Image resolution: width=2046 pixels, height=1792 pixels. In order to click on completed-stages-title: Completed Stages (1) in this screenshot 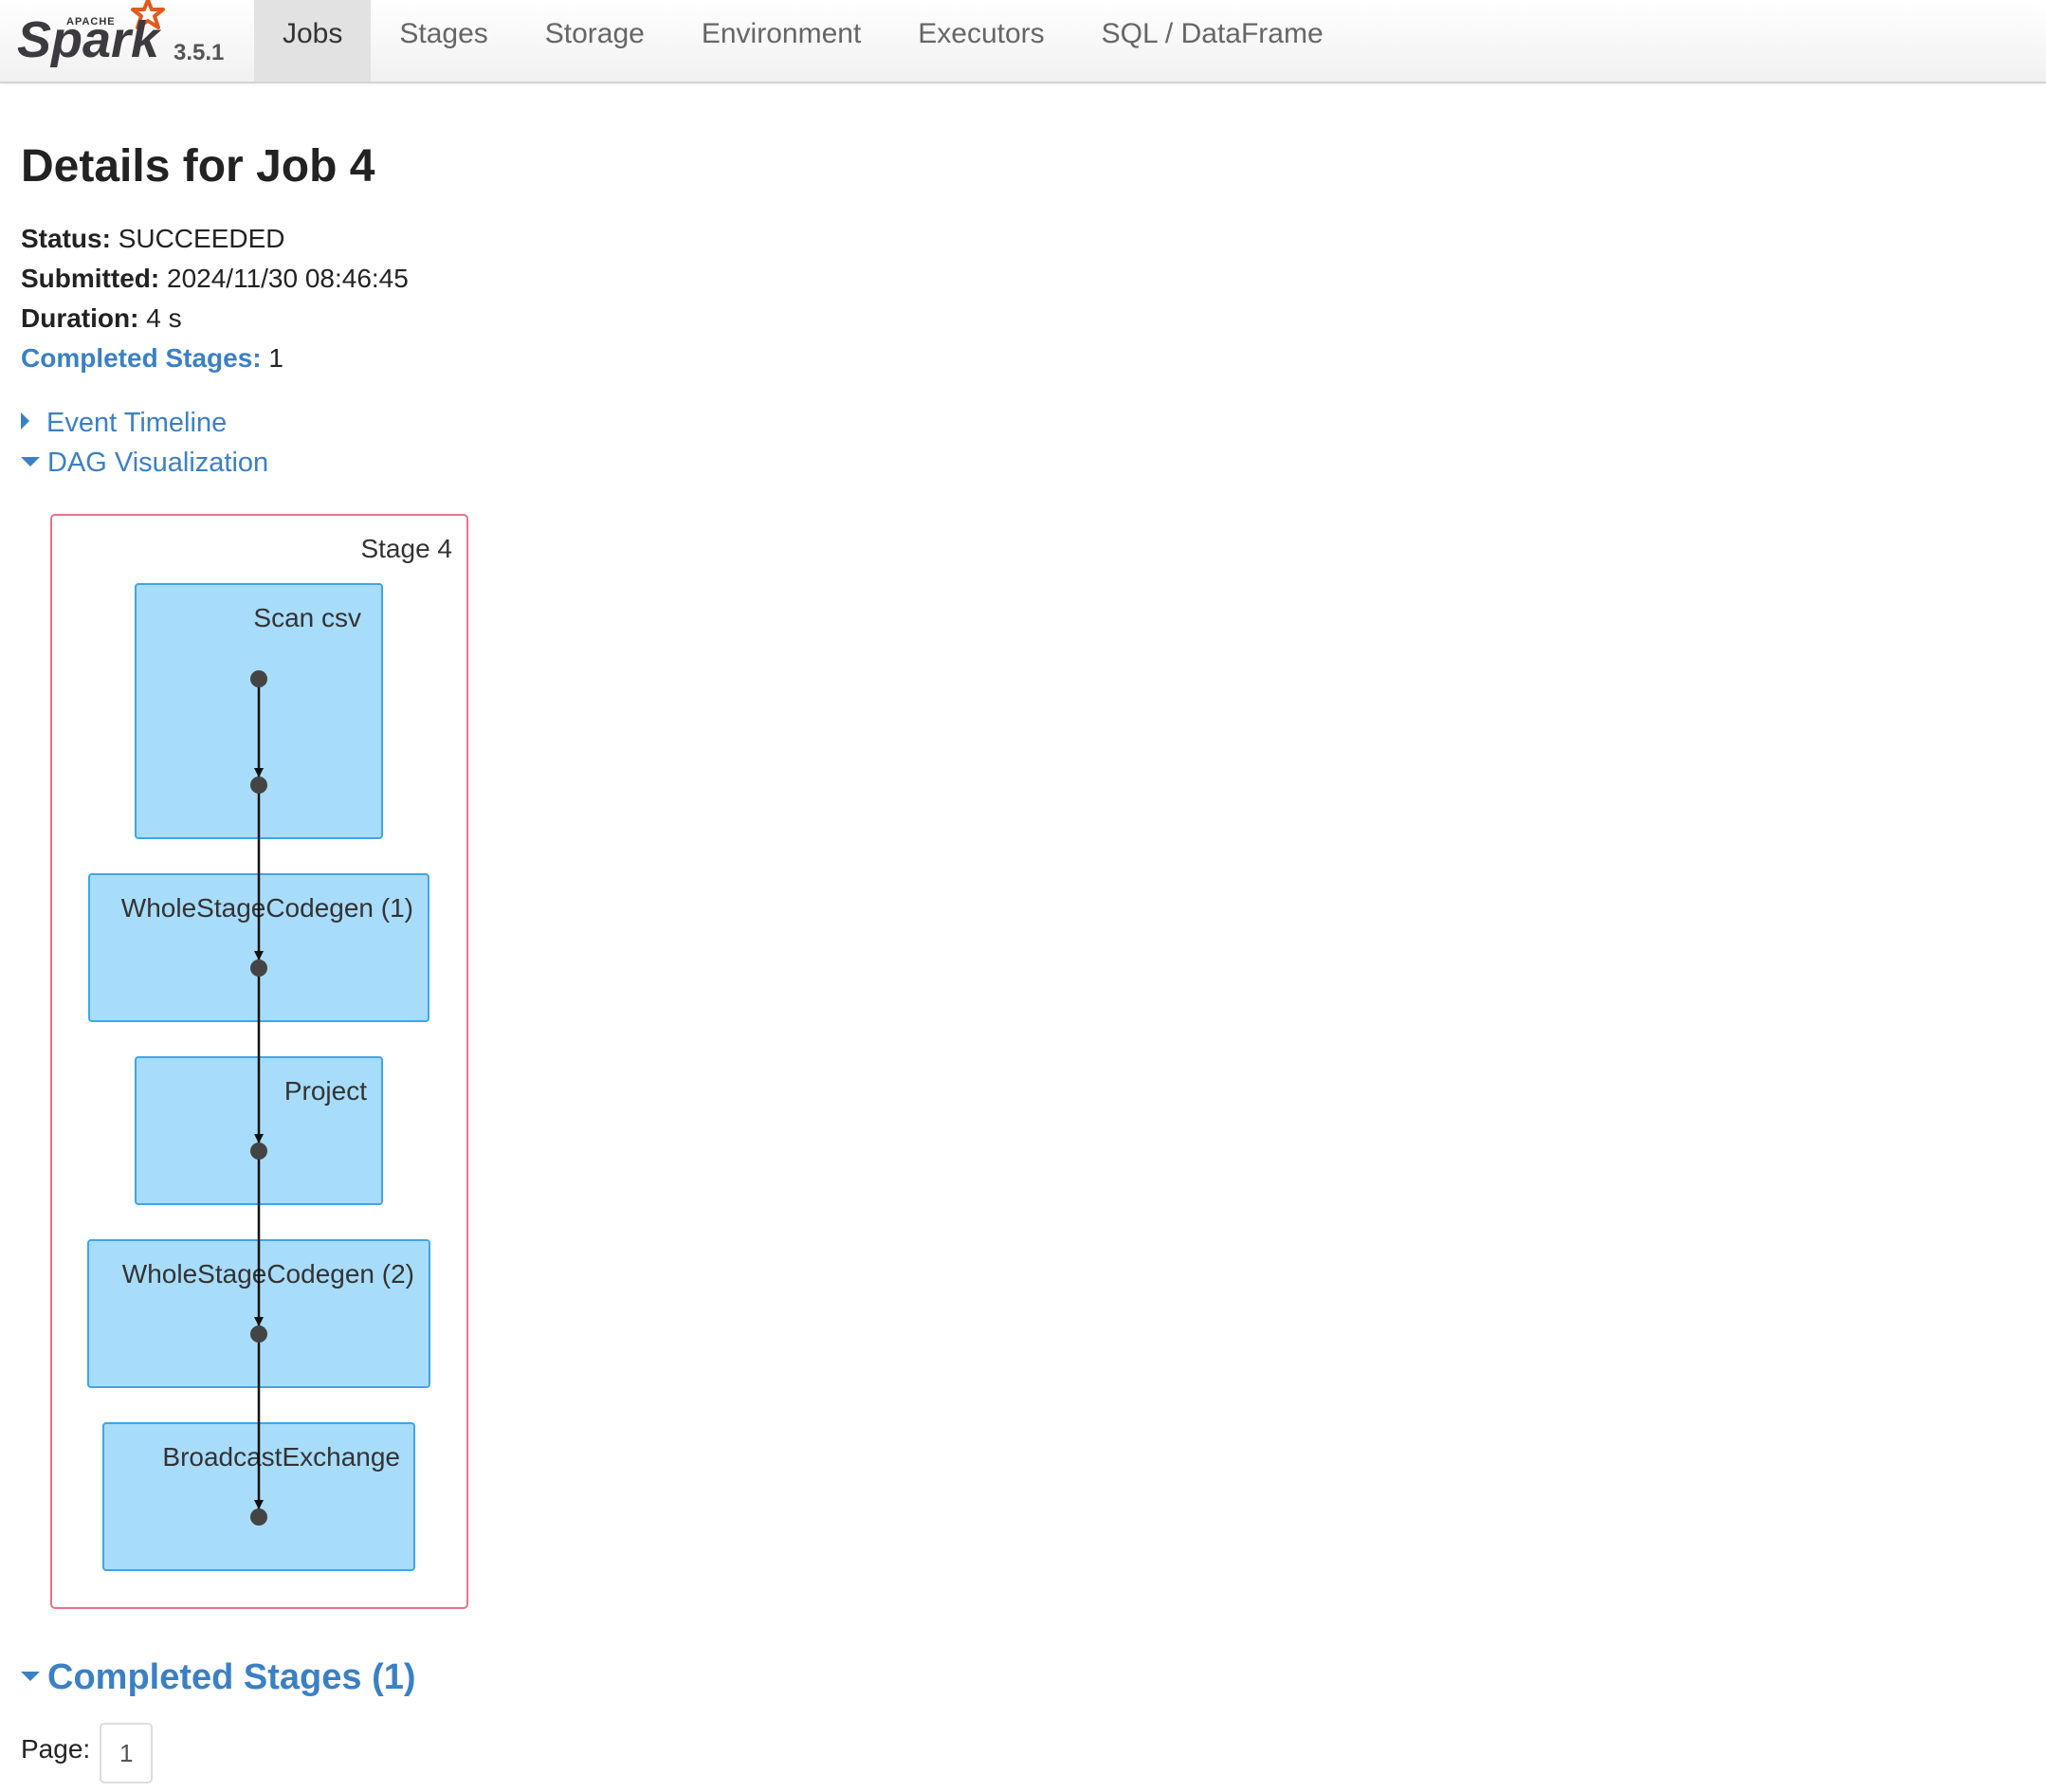, I will do `click(231, 1677)`.